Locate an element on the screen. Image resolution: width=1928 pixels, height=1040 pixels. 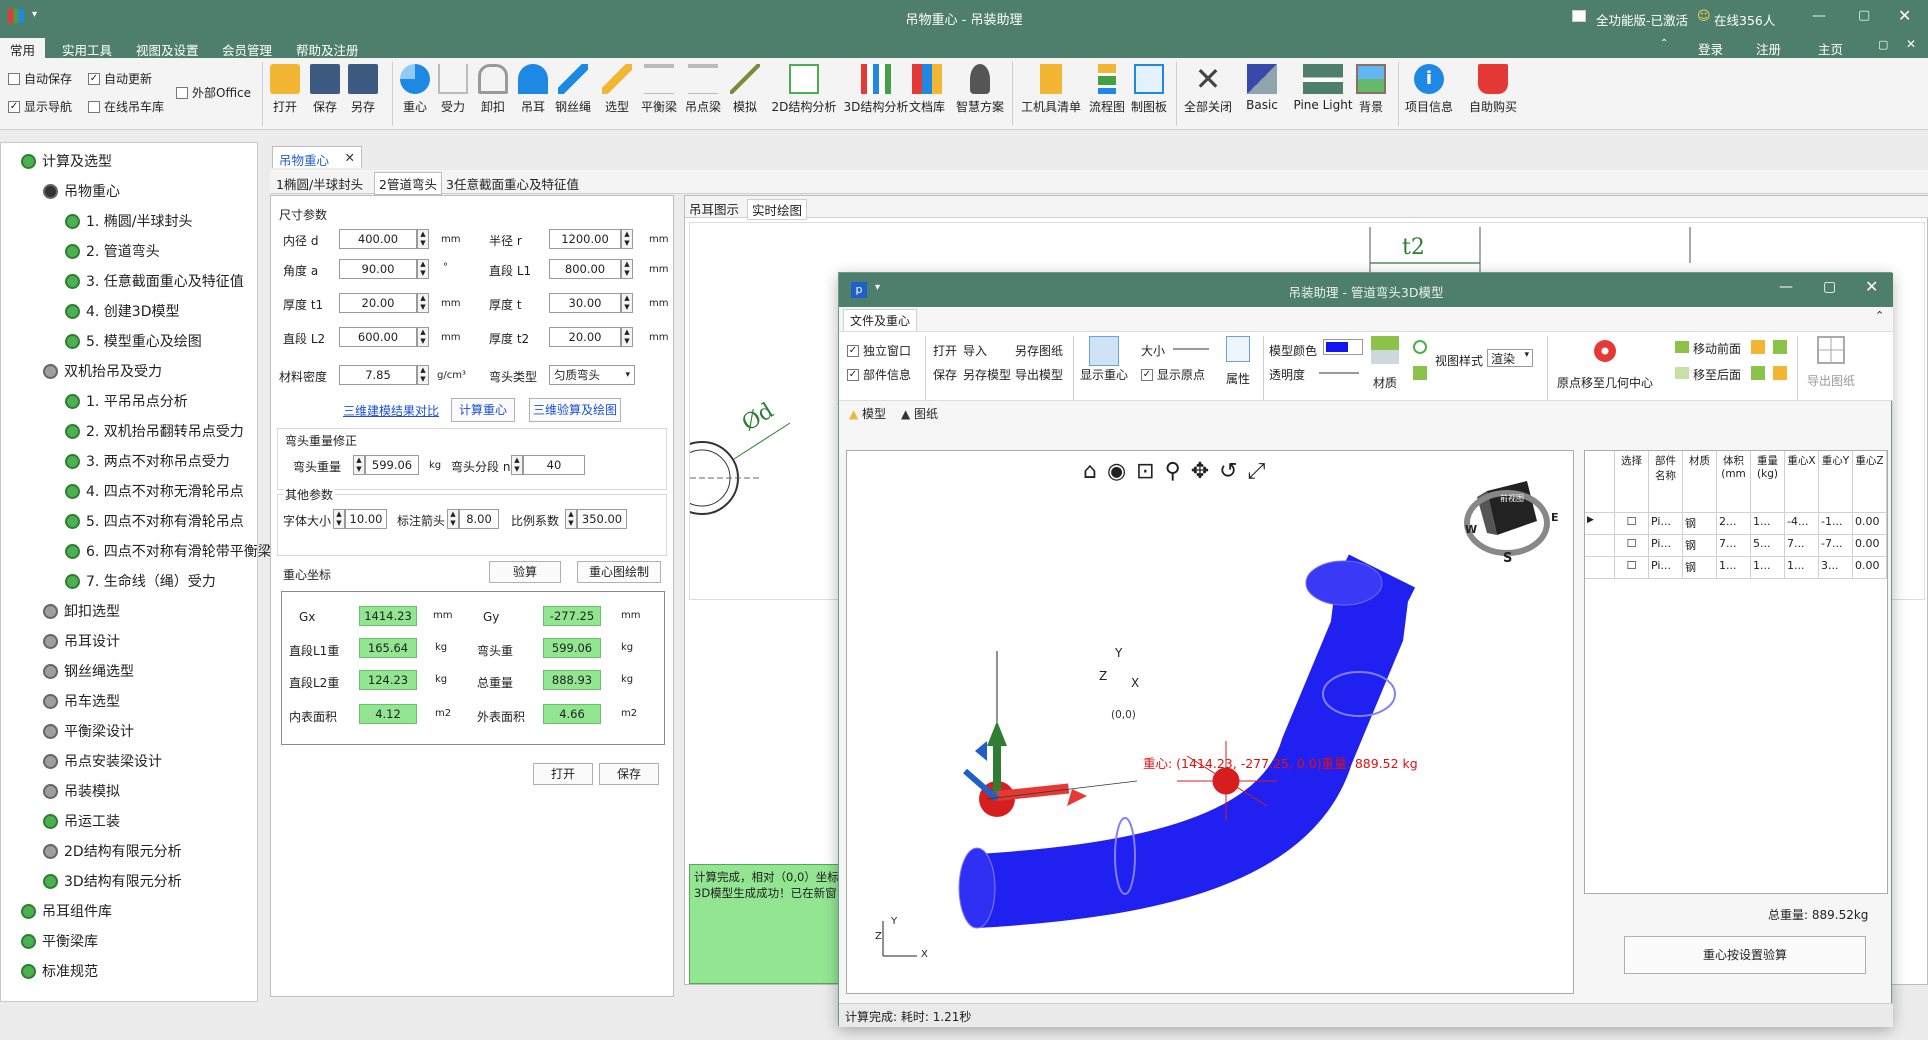
model-open-button: 打开 is located at coordinates (945, 350).